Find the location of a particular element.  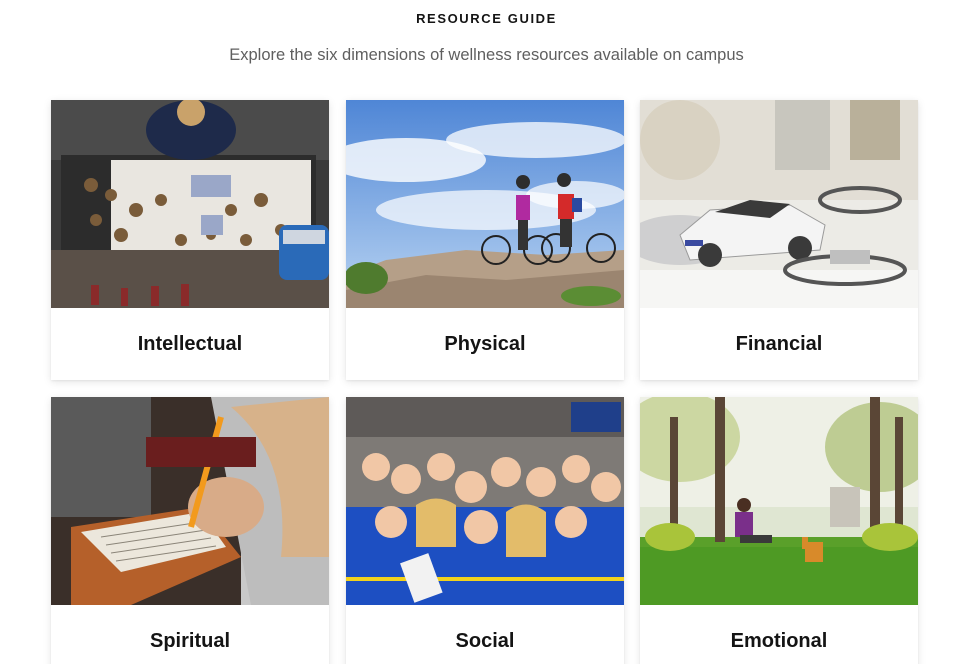

card-spiritual: Spiritual is located at coordinates (190, 530).